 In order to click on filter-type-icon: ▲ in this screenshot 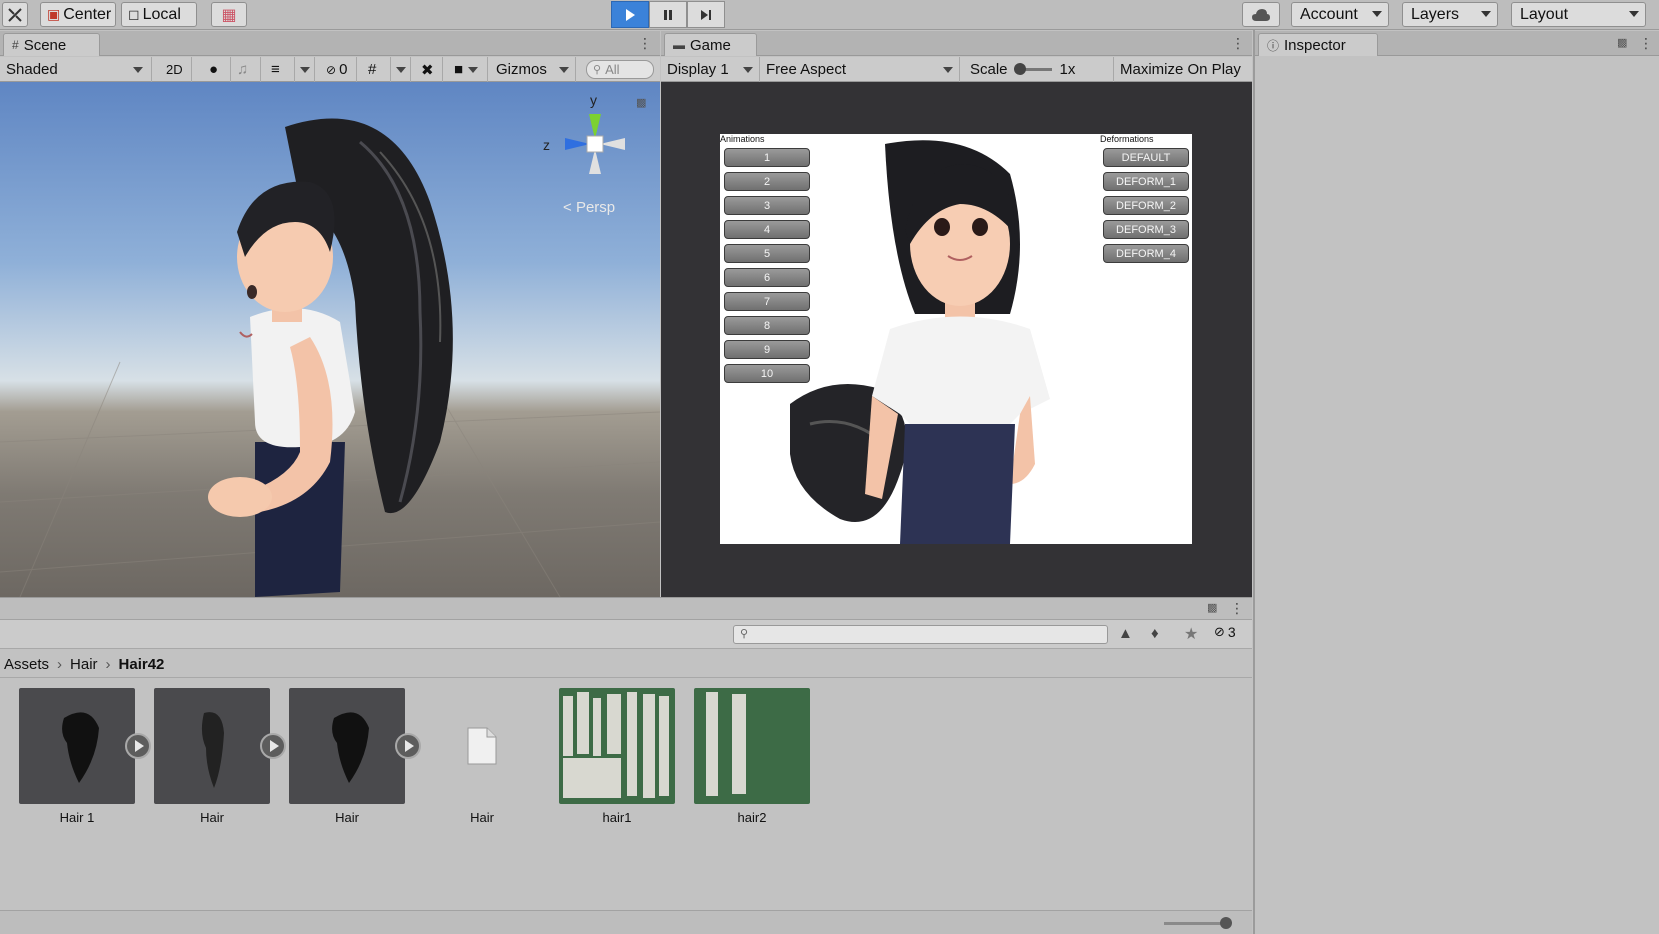, I will do `click(1125, 633)`.